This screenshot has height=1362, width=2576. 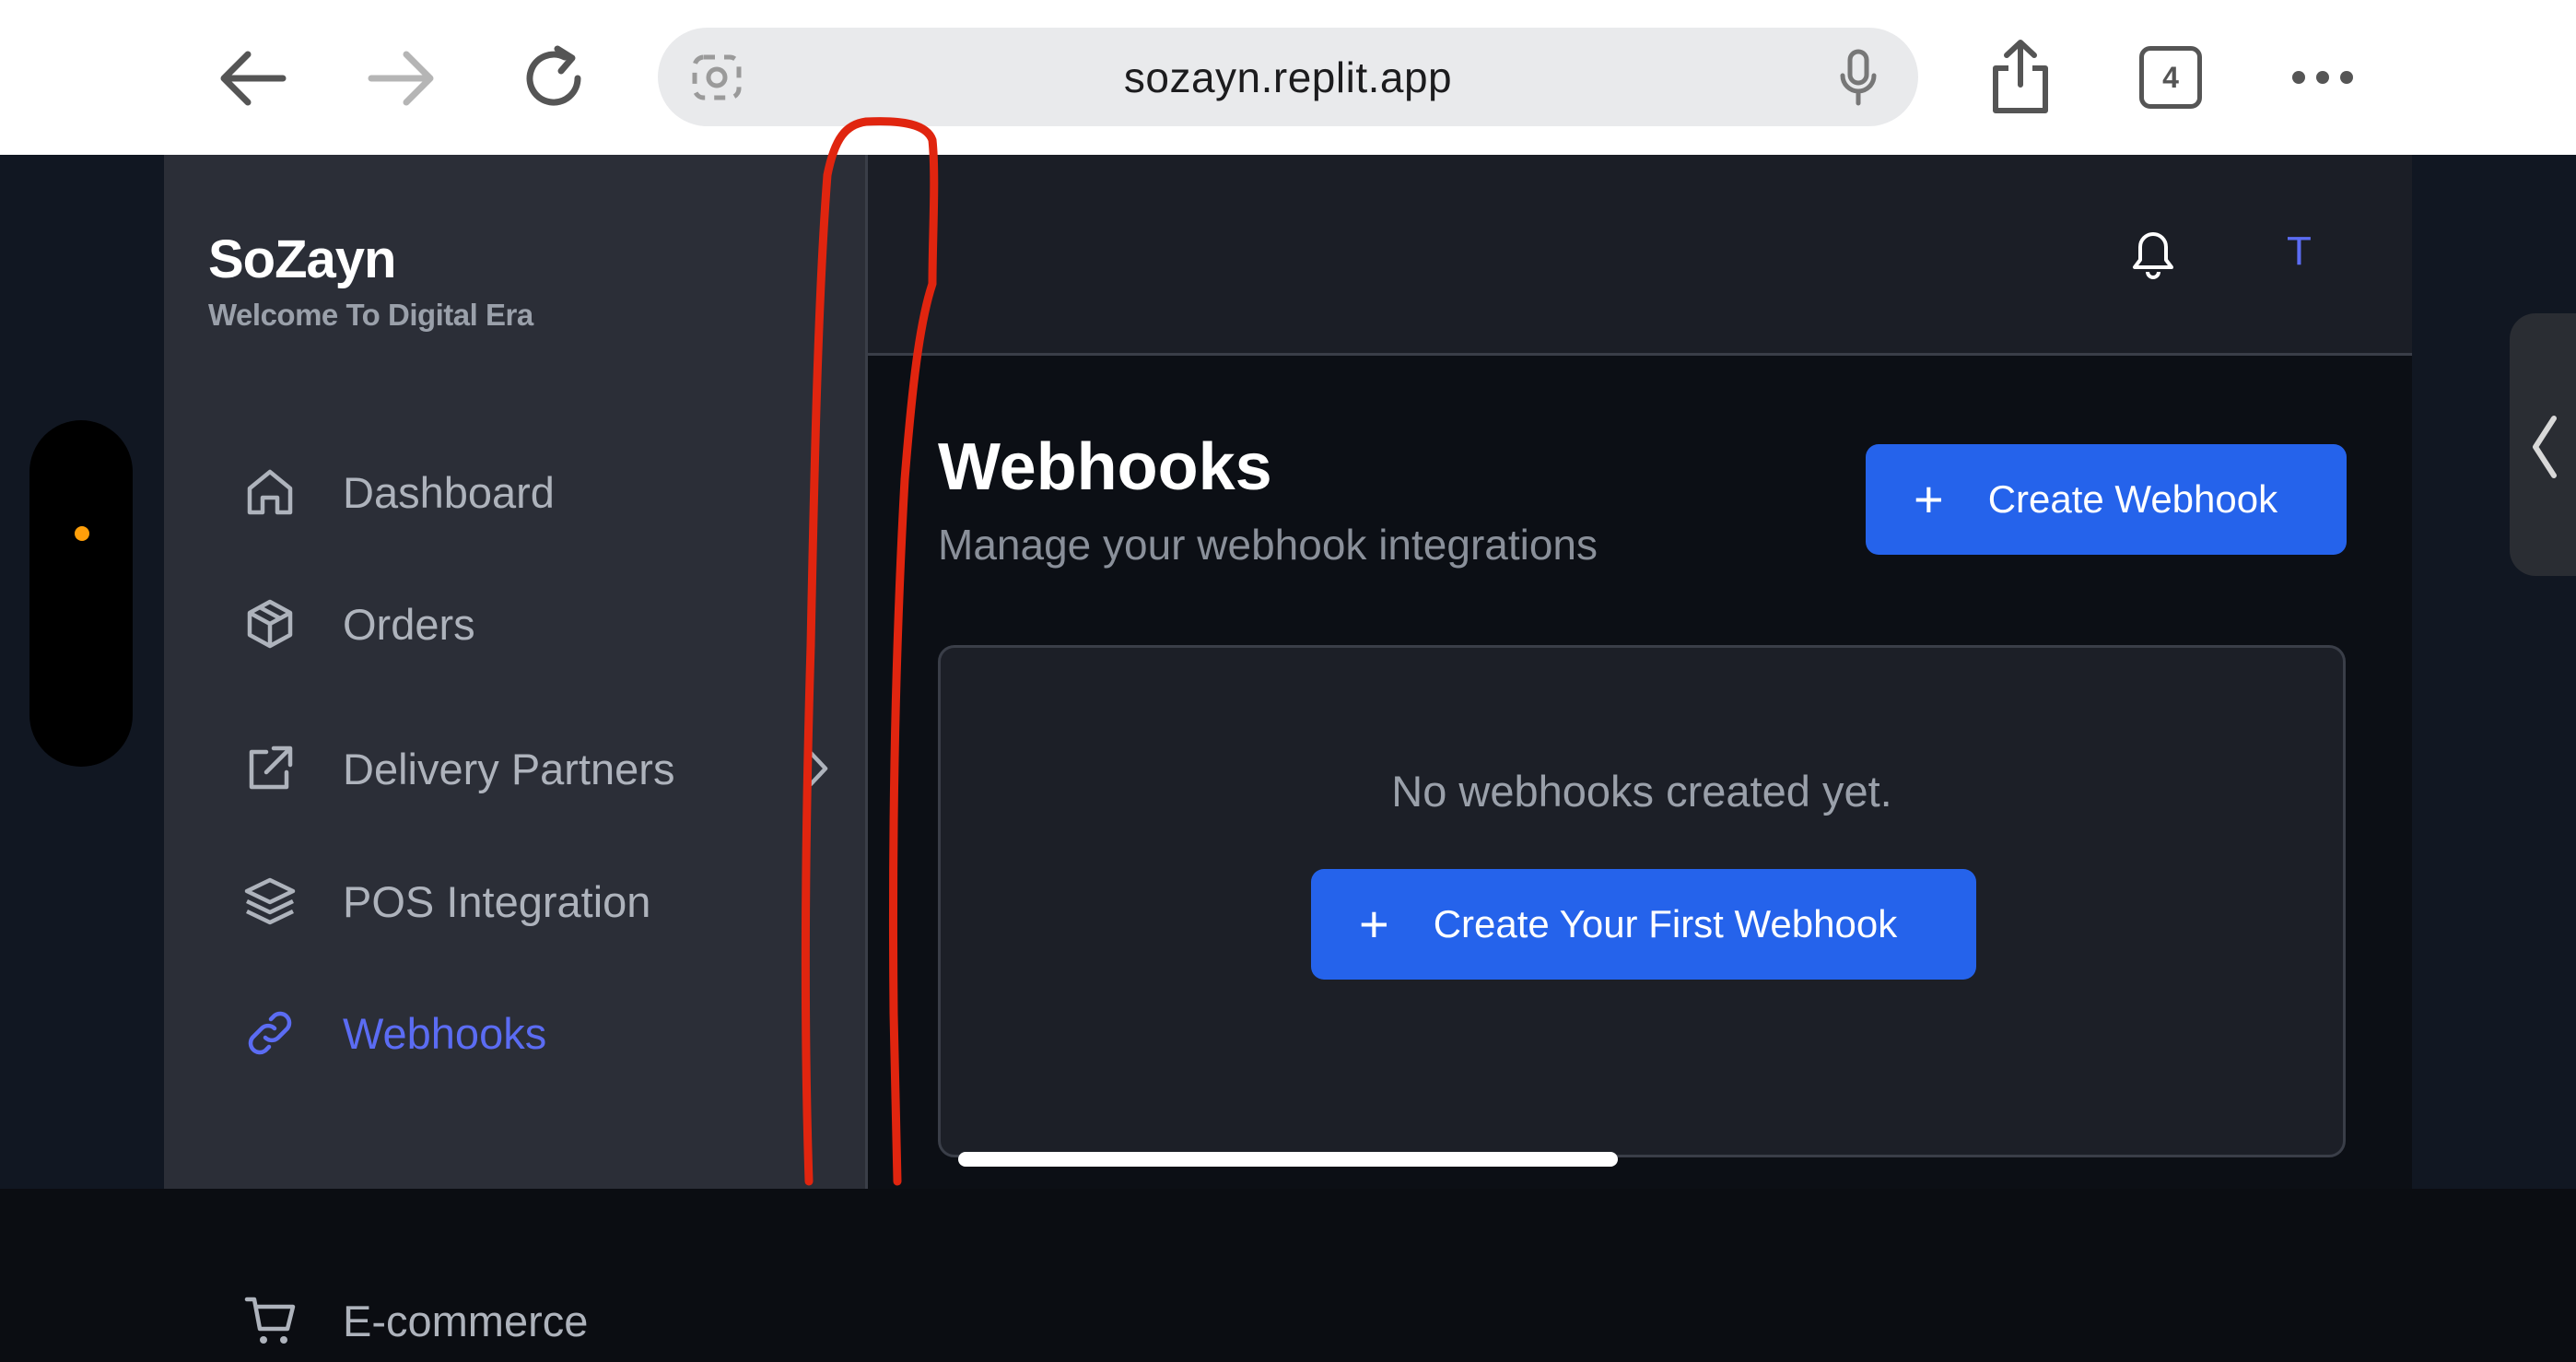 I want to click on sidebar-item-e-commerce: E-commerce, so click(x=536, y=1320).